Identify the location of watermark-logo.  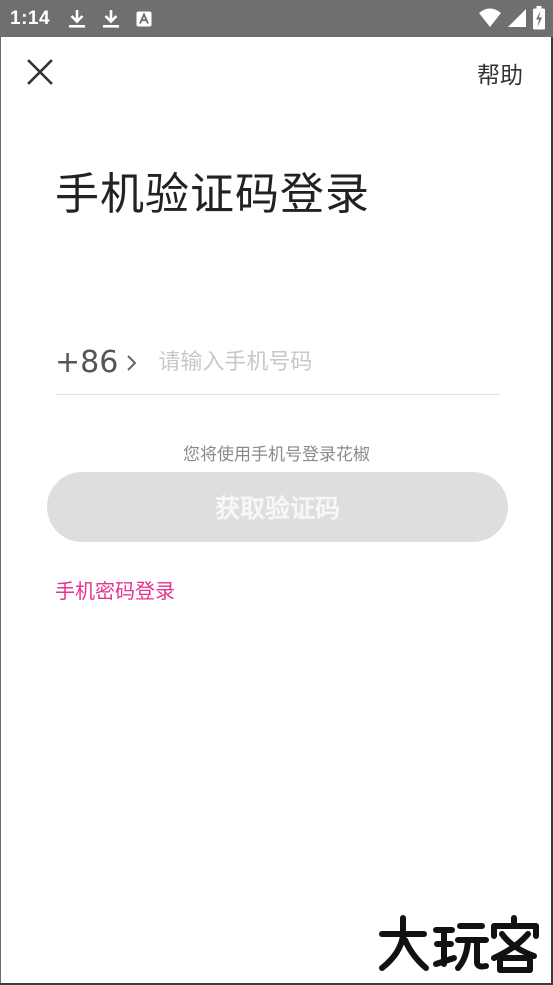
(459, 944).